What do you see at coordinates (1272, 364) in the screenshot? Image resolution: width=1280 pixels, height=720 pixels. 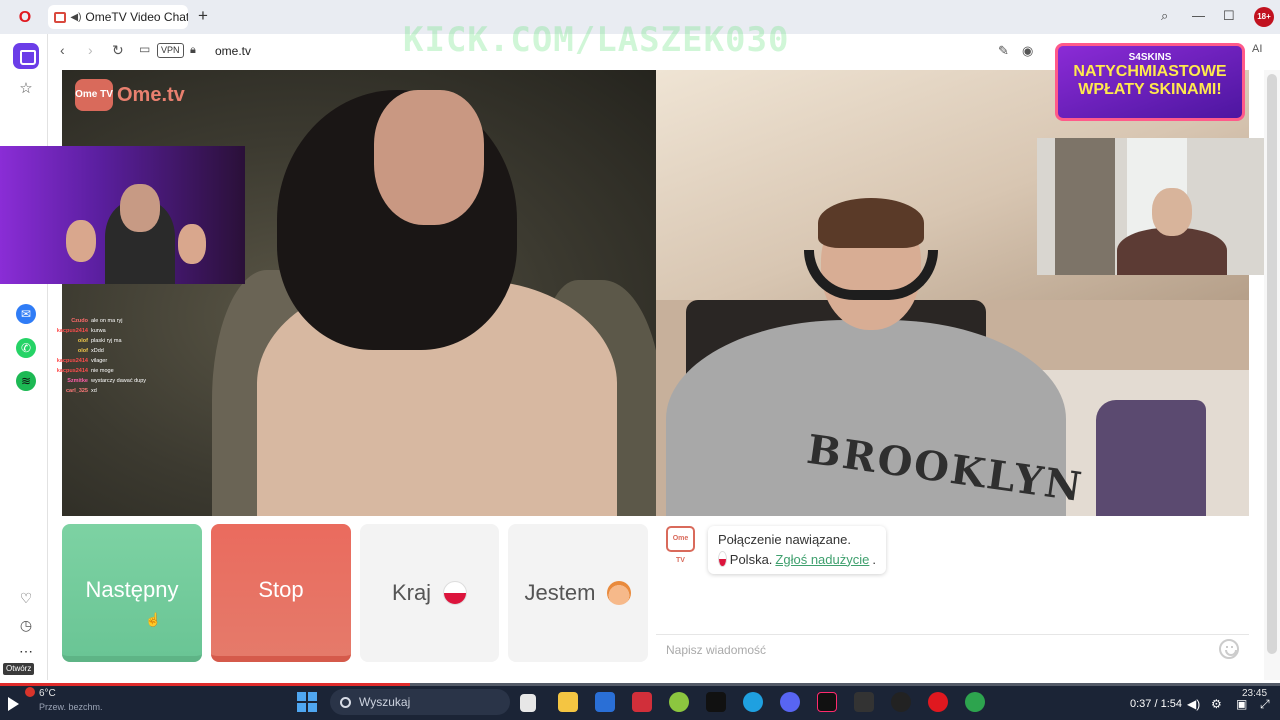 I see `scrollbar-thumb` at bounding box center [1272, 364].